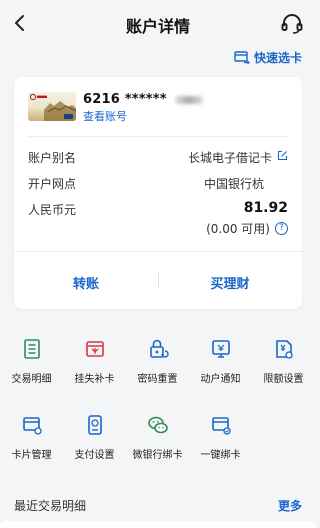 Image resolution: width=320 pixels, height=528 pixels. Describe the element at coordinates (157, 455) in the screenshot. I see `func-label: 微银行绑卡` at that location.